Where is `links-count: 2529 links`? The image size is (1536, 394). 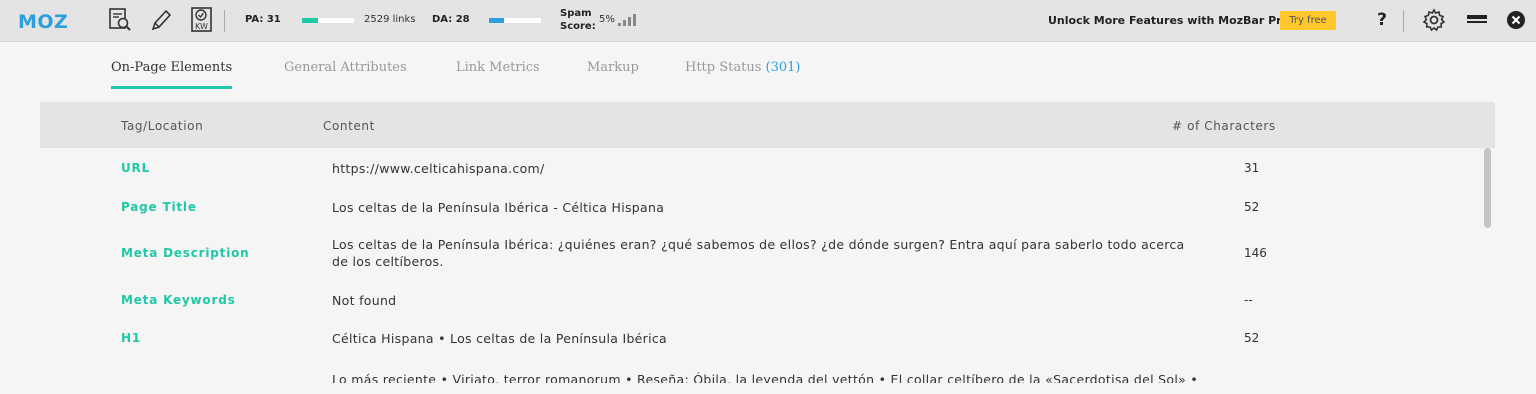
links-count: 2529 links is located at coordinates (390, 19).